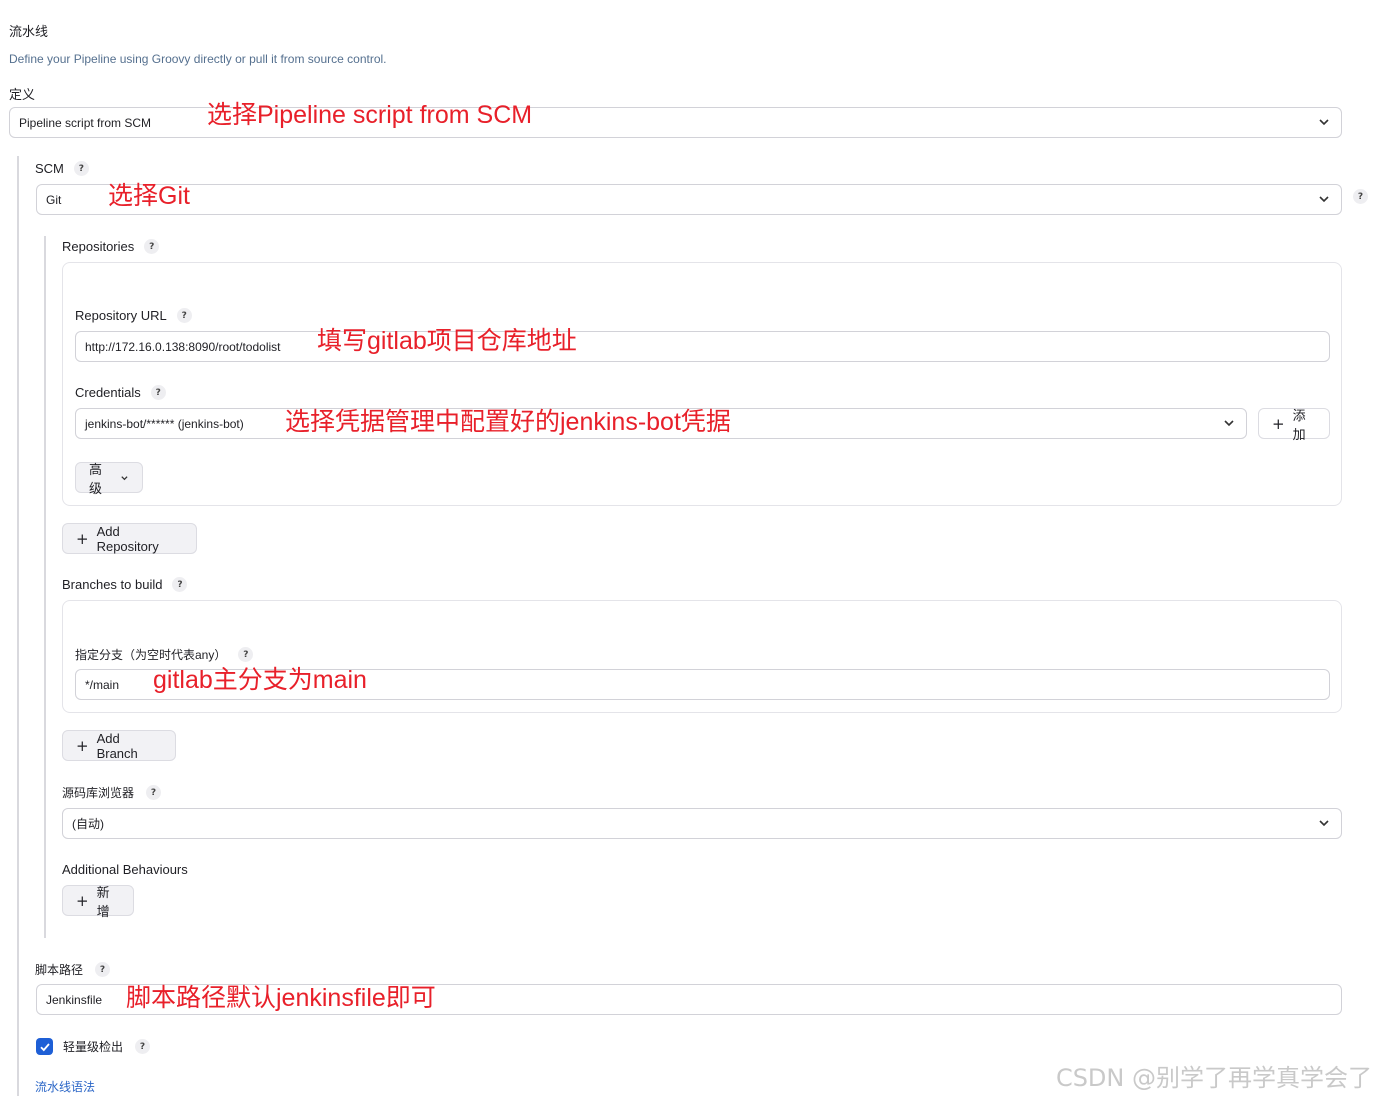  I want to click on add-repository-label: Add Repository, so click(127, 538).